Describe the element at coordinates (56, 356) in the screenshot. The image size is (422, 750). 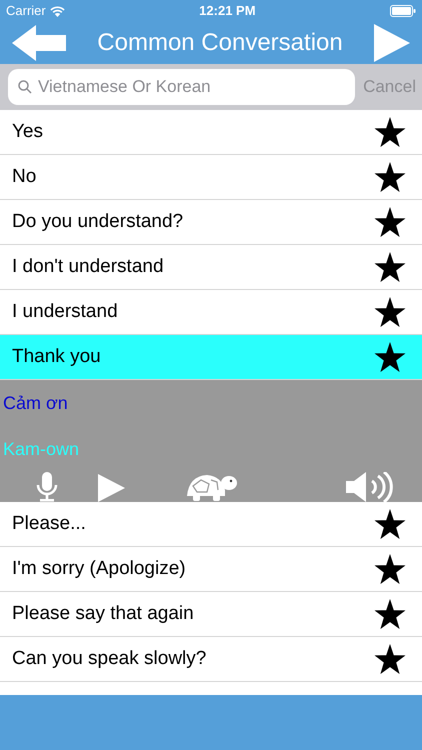
I see `phrase-label: Thank you` at that location.